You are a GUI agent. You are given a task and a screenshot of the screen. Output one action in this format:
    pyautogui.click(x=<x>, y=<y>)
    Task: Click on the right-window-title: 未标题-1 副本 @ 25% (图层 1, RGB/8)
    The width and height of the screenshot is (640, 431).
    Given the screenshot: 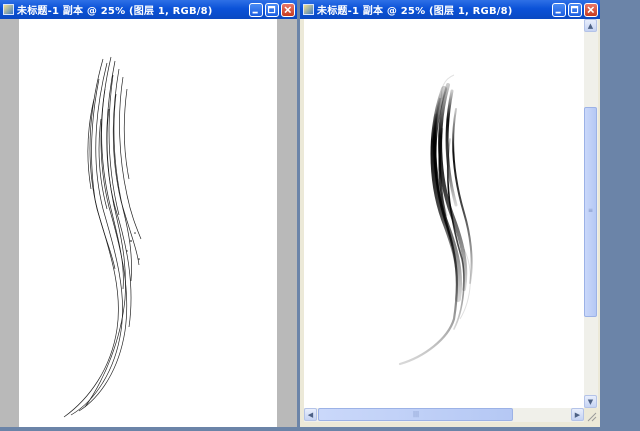 What is the action you would take?
    pyautogui.click(x=415, y=11)
    